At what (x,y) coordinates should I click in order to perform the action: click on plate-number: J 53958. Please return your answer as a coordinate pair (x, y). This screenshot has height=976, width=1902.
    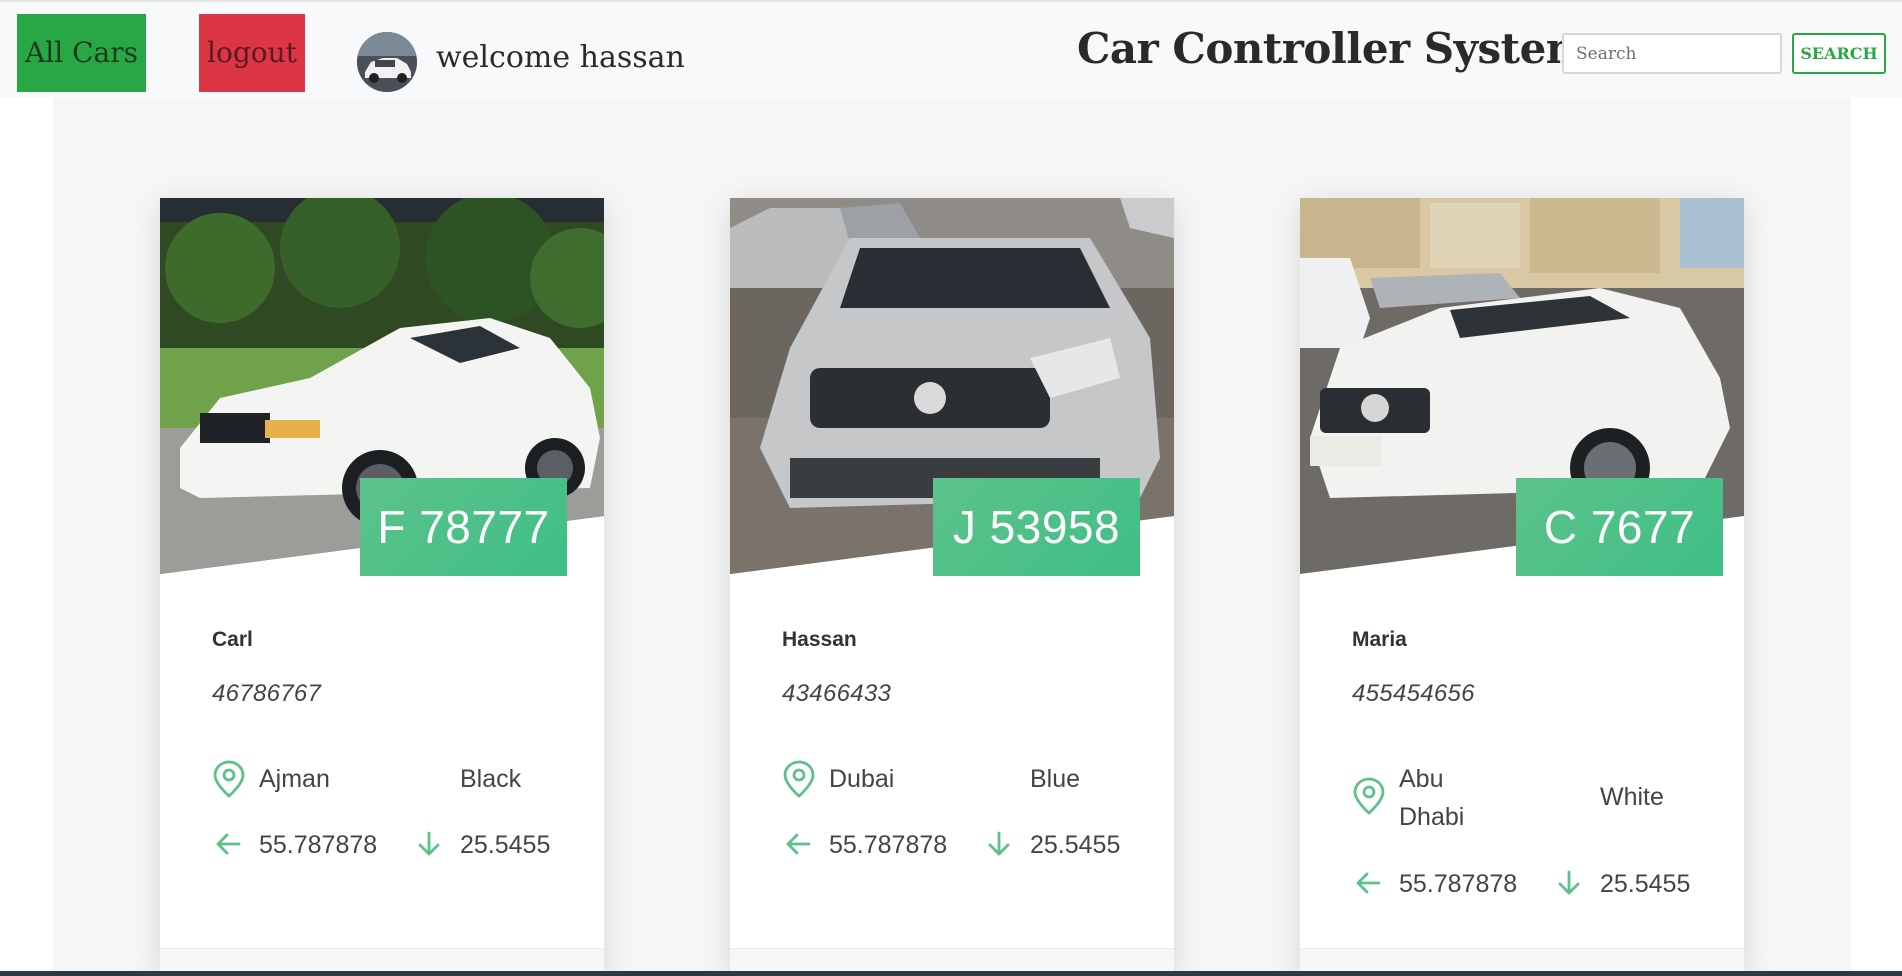
    Looking at the image, I should click on (1036, 527).